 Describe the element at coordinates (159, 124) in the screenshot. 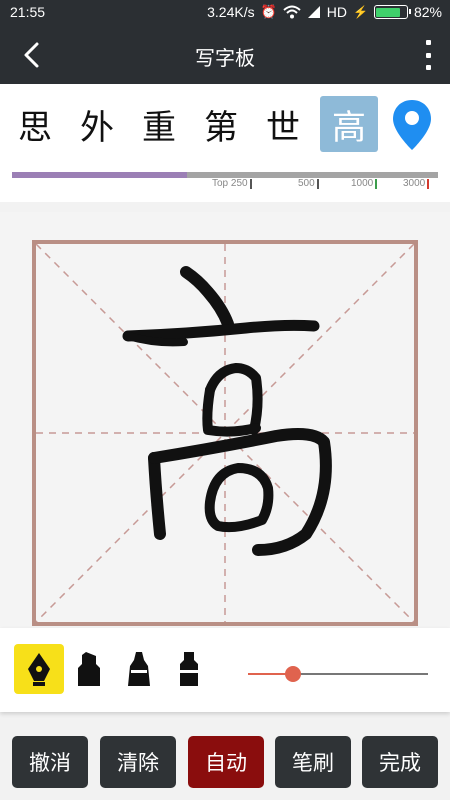

I see `candidate-character: 重` at that location.